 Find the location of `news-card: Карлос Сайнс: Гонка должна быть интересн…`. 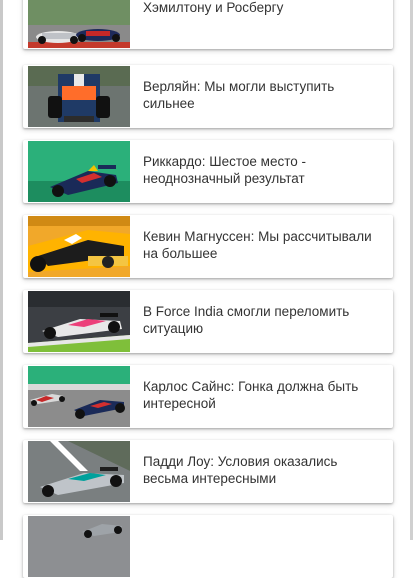

news-card: Карлос Сайнс: Гонка должна быть интересн… is located at coordinates (208, 396).